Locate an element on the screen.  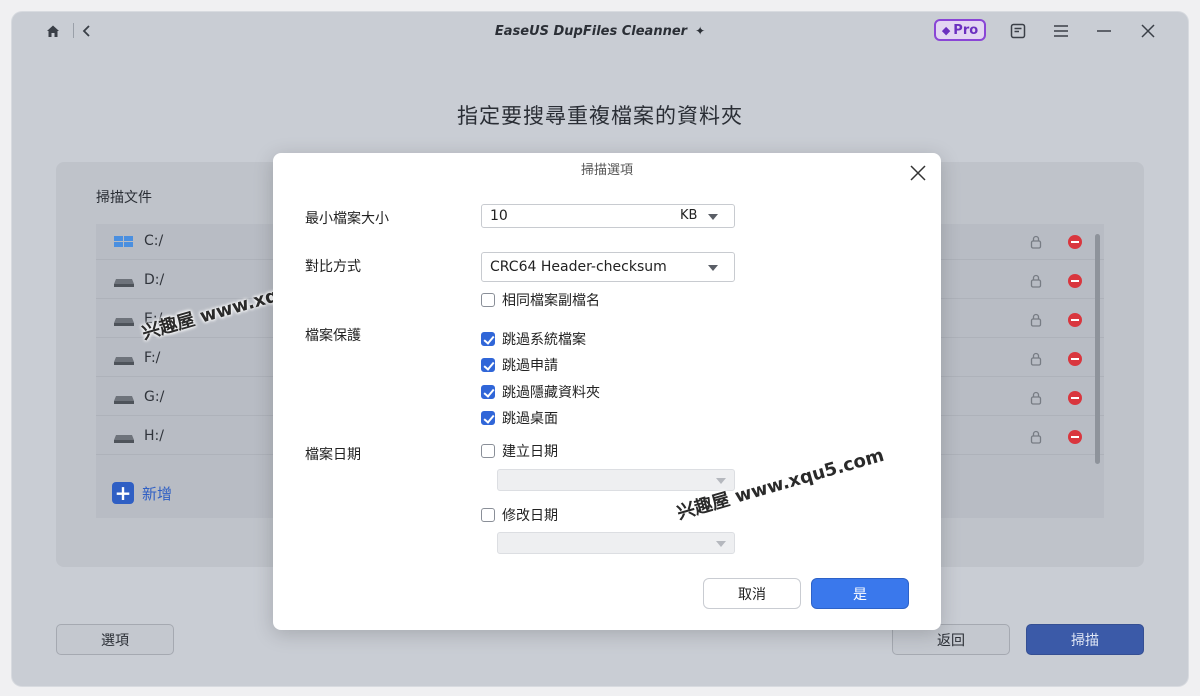
app-title: EaseUS DupFiles Cleanner is located at coordinates (591, 31).